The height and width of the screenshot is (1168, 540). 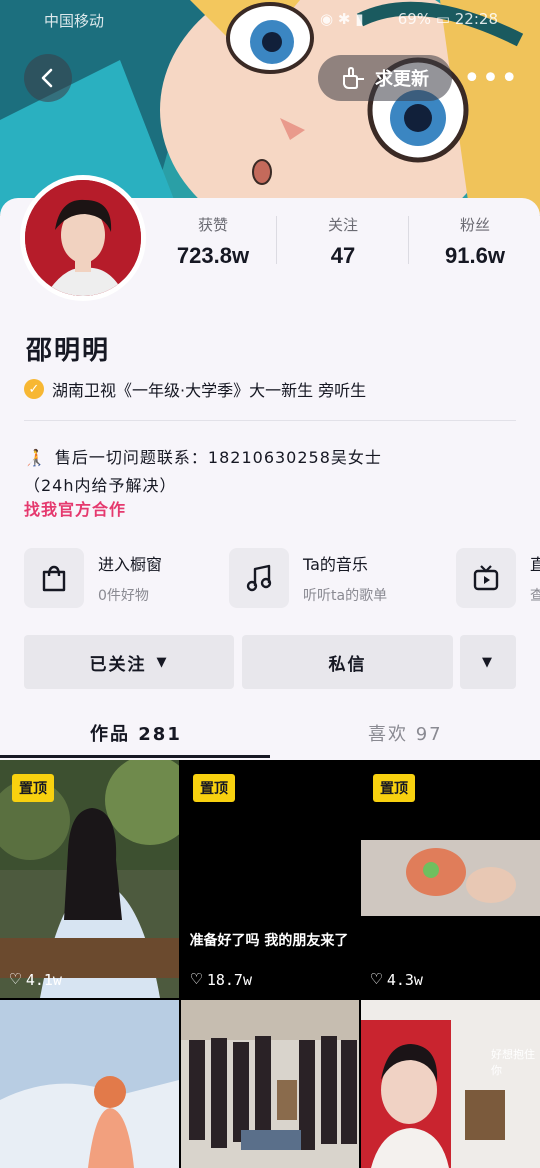 What do you see at coordinates (34, 389) in the screenshot?
I see `verified-badge-icon: ✓` at bounding box center [34, 389].